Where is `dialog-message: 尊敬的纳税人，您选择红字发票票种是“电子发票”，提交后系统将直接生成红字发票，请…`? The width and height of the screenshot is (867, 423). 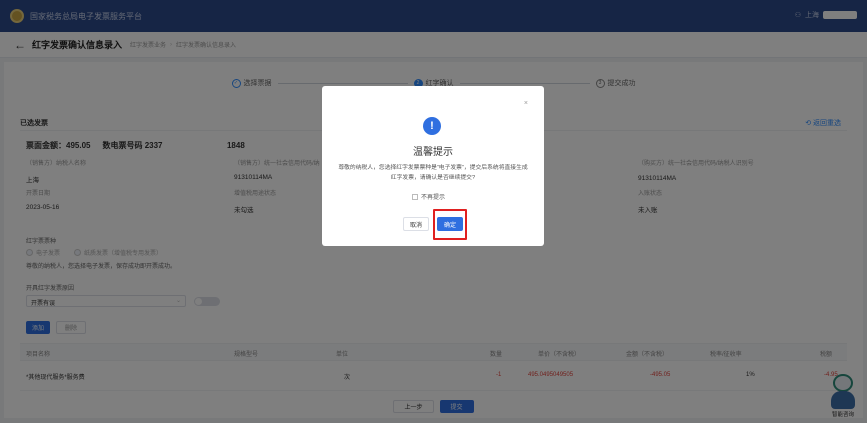
dialog-message: 尊敬的纳税人，您选择红字发票票种是“电子发票”，提交后系统将直接生成红字发票，请… is located at coordinates (433, 173).